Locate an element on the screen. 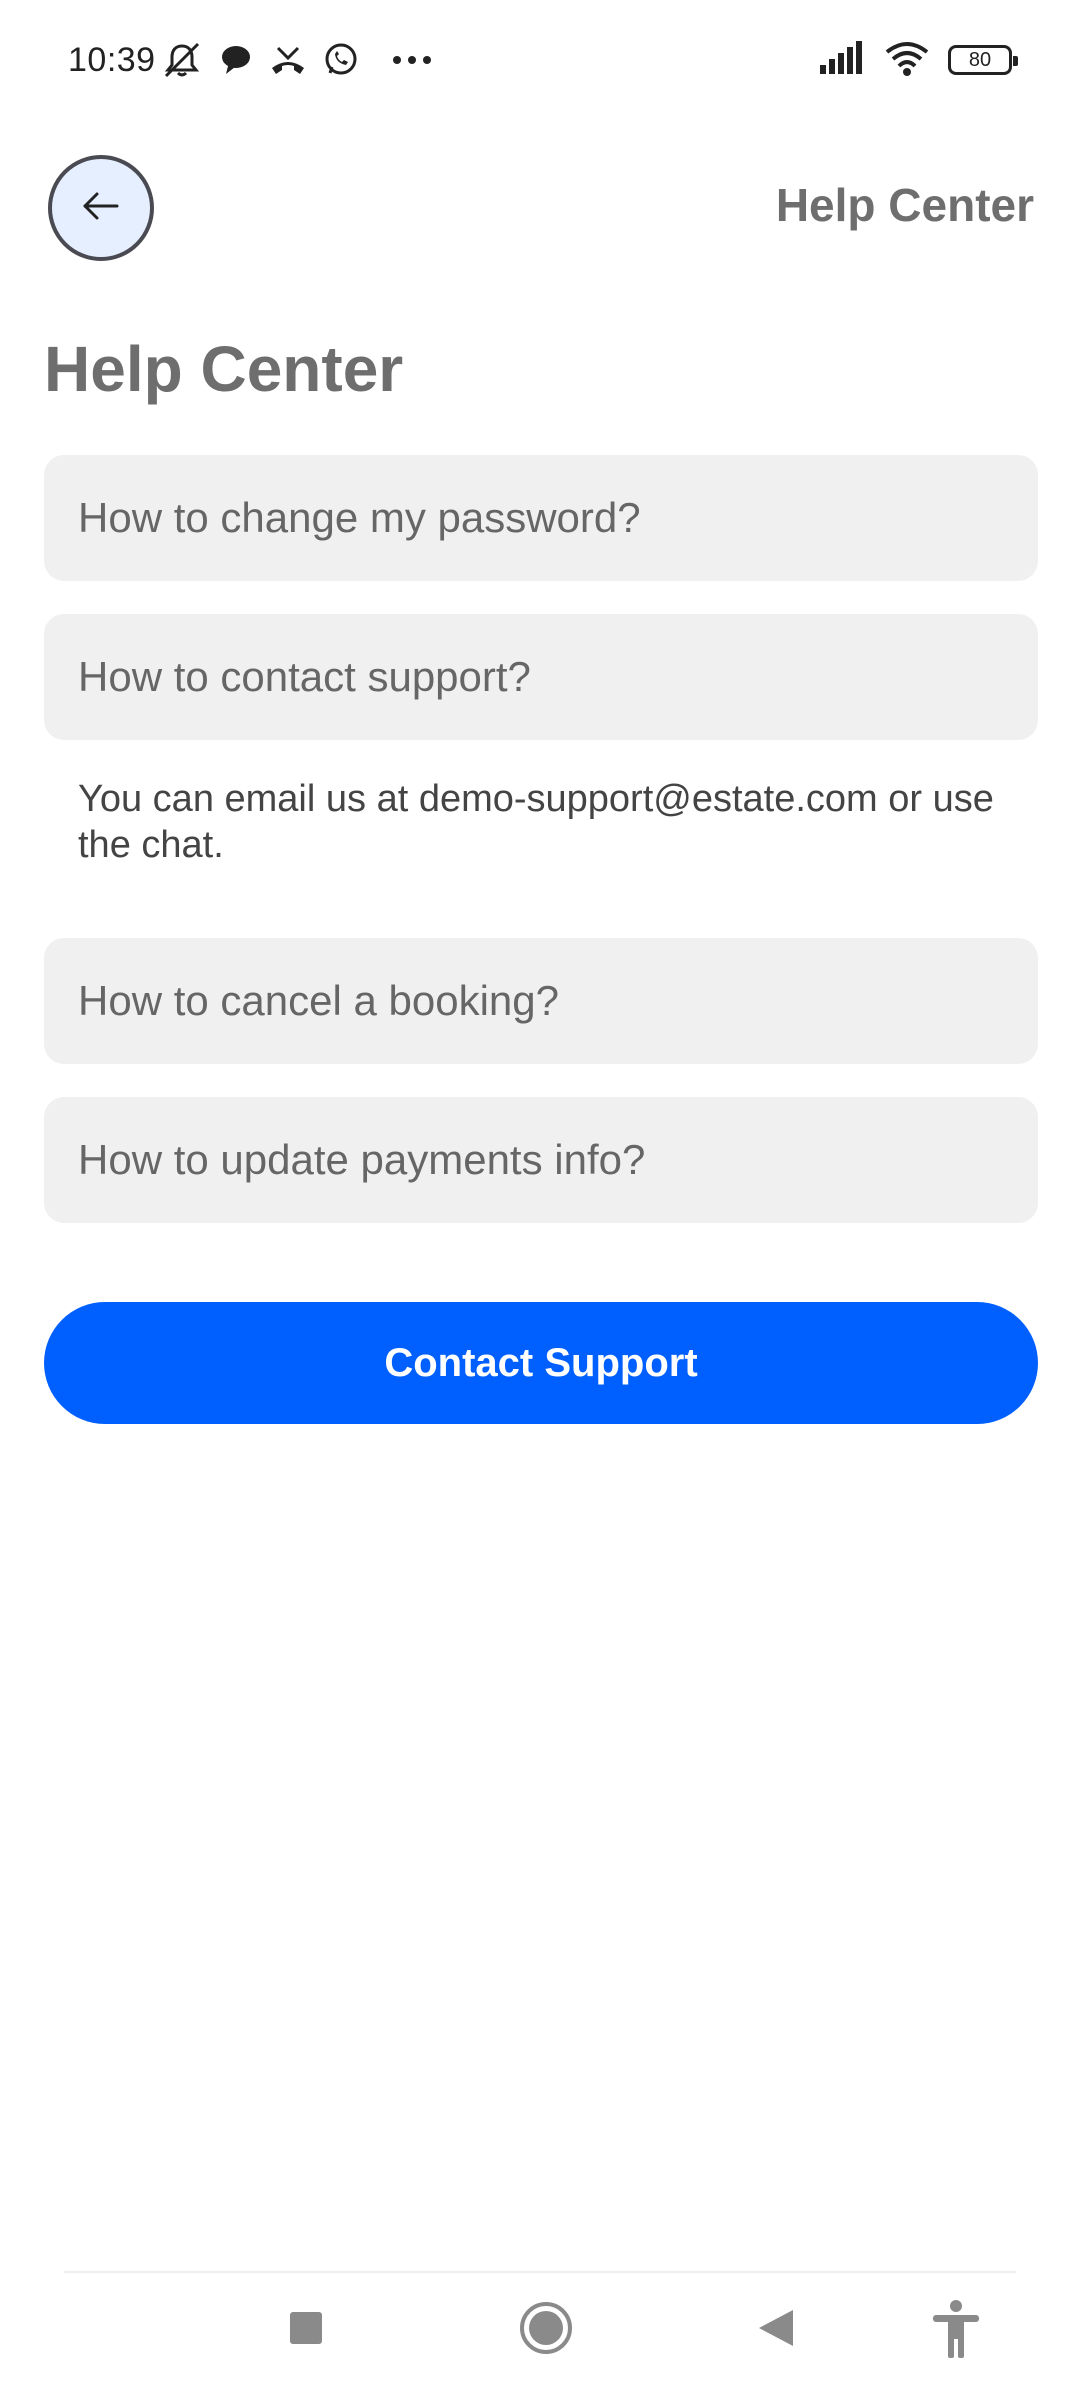  arrow-left-icon is located at coordinates (101, 208).